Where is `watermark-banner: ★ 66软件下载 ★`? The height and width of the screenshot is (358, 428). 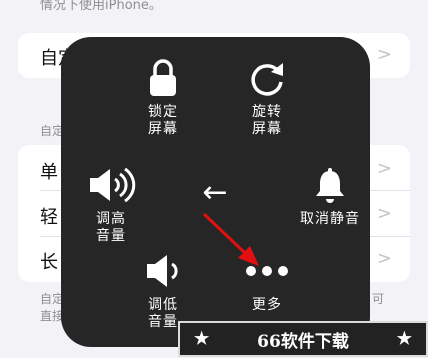
watermark-banner: ★ 66软件下载 ★ is located at coordinates (303, 339).